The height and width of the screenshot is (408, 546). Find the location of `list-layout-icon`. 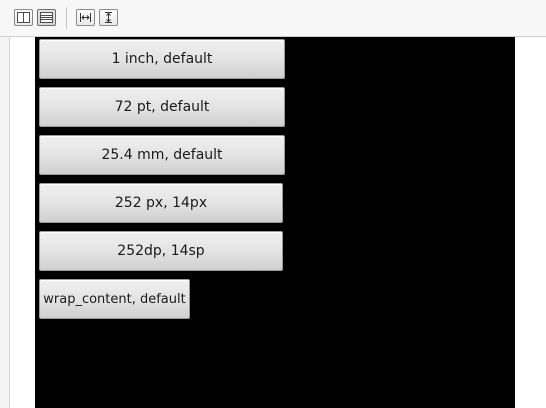

list-layout-icon is located at coordinates (46, 17).